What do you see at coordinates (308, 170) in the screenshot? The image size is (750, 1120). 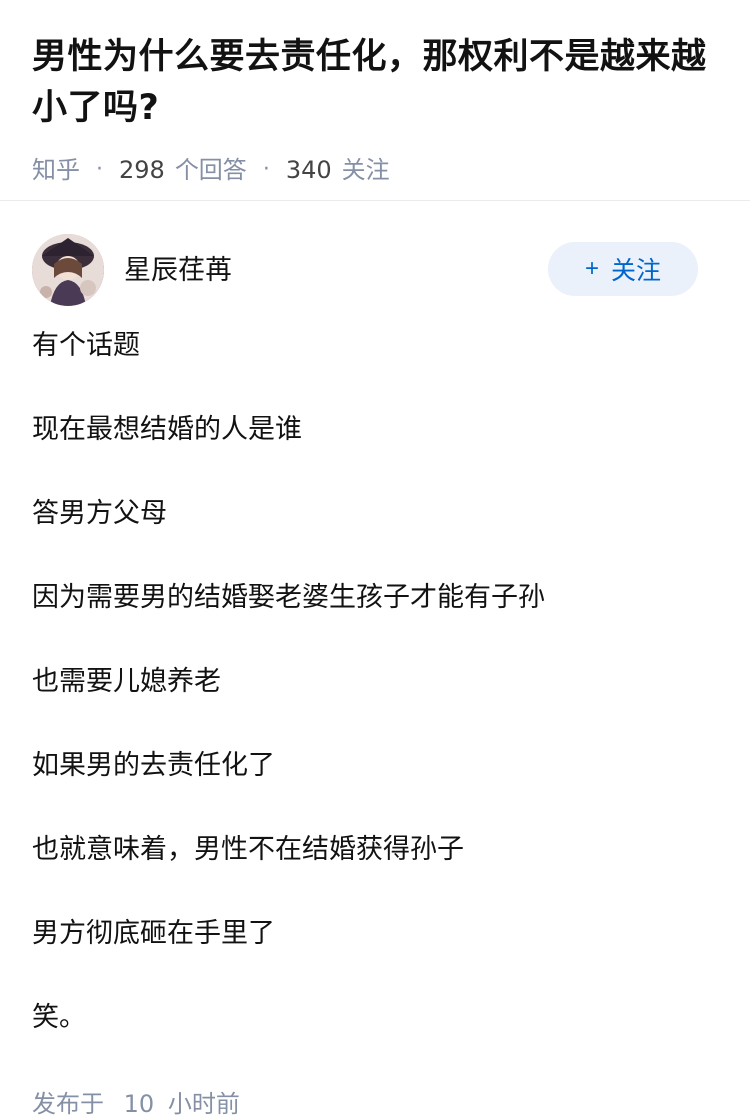 I see `follow-count: 340` at bounding box center [308, 170].